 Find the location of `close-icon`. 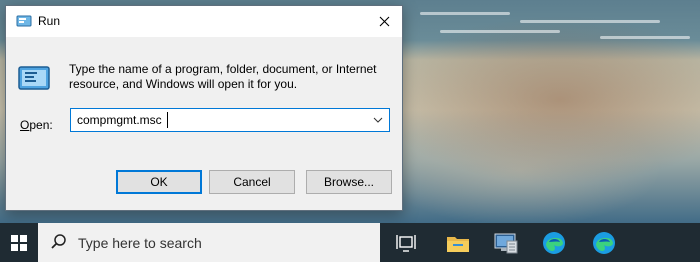

close-icon is located at coordinates (384, 21).